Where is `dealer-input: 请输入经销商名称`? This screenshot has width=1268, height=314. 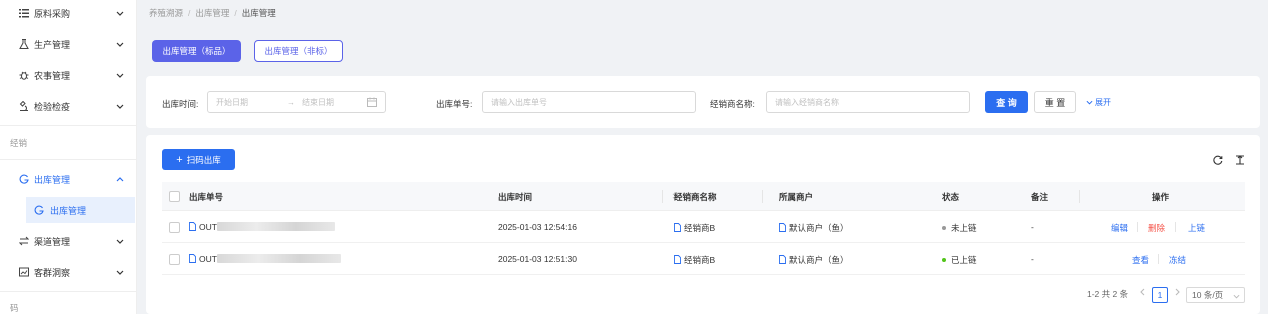 dealer-input: 请输入经销商名称 is located at coordinates (868, 102).